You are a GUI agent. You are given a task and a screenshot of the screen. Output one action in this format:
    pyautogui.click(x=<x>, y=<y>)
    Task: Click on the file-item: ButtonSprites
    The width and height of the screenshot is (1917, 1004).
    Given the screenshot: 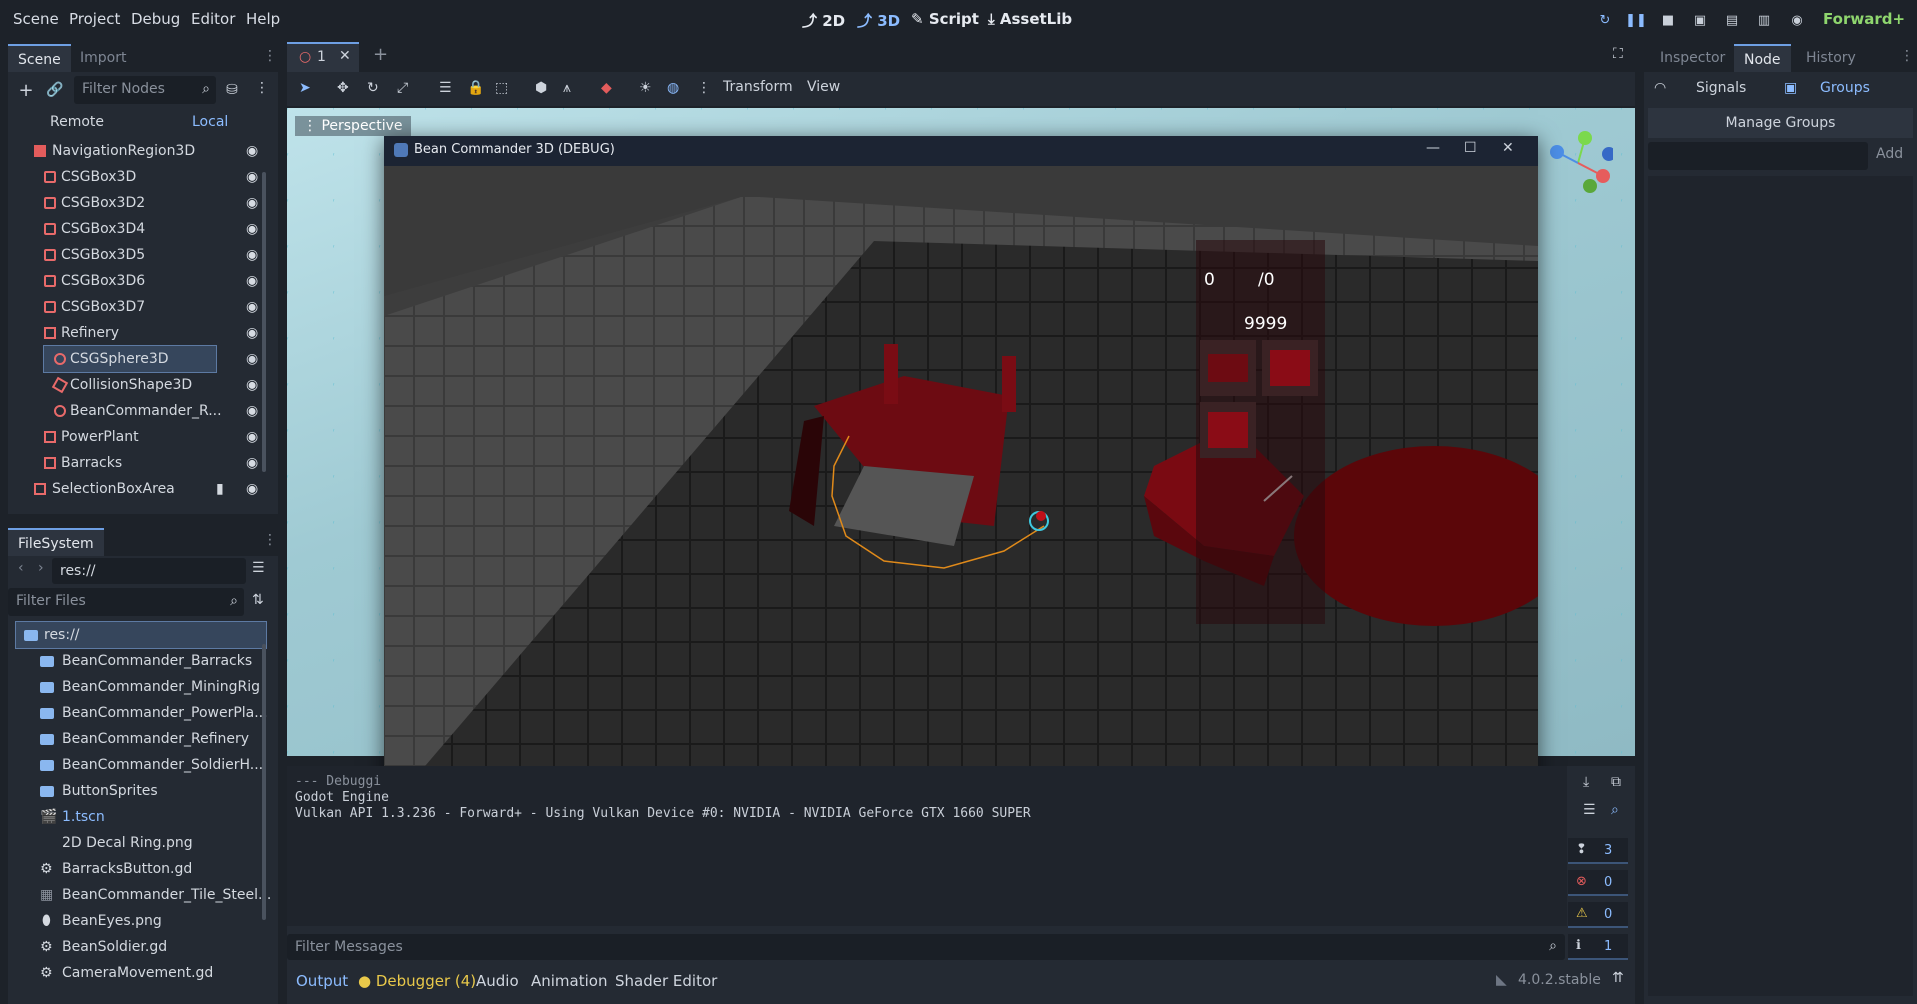 What is the action you would take?
    pyautogui.click(x=139, y=791)
    